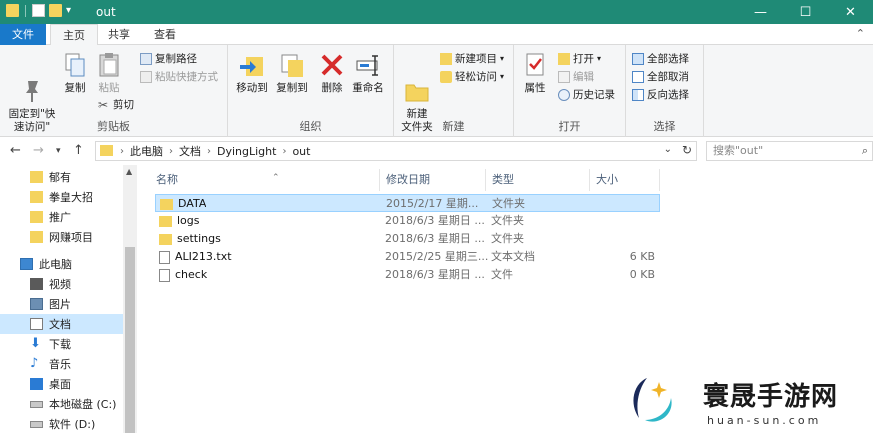 The width and height of the screenshot is (873, 434). What do you see at coordinates (109, 73) in the screenshot?
I see `paste-button: 粘贴` at bounding box center [109, 73].